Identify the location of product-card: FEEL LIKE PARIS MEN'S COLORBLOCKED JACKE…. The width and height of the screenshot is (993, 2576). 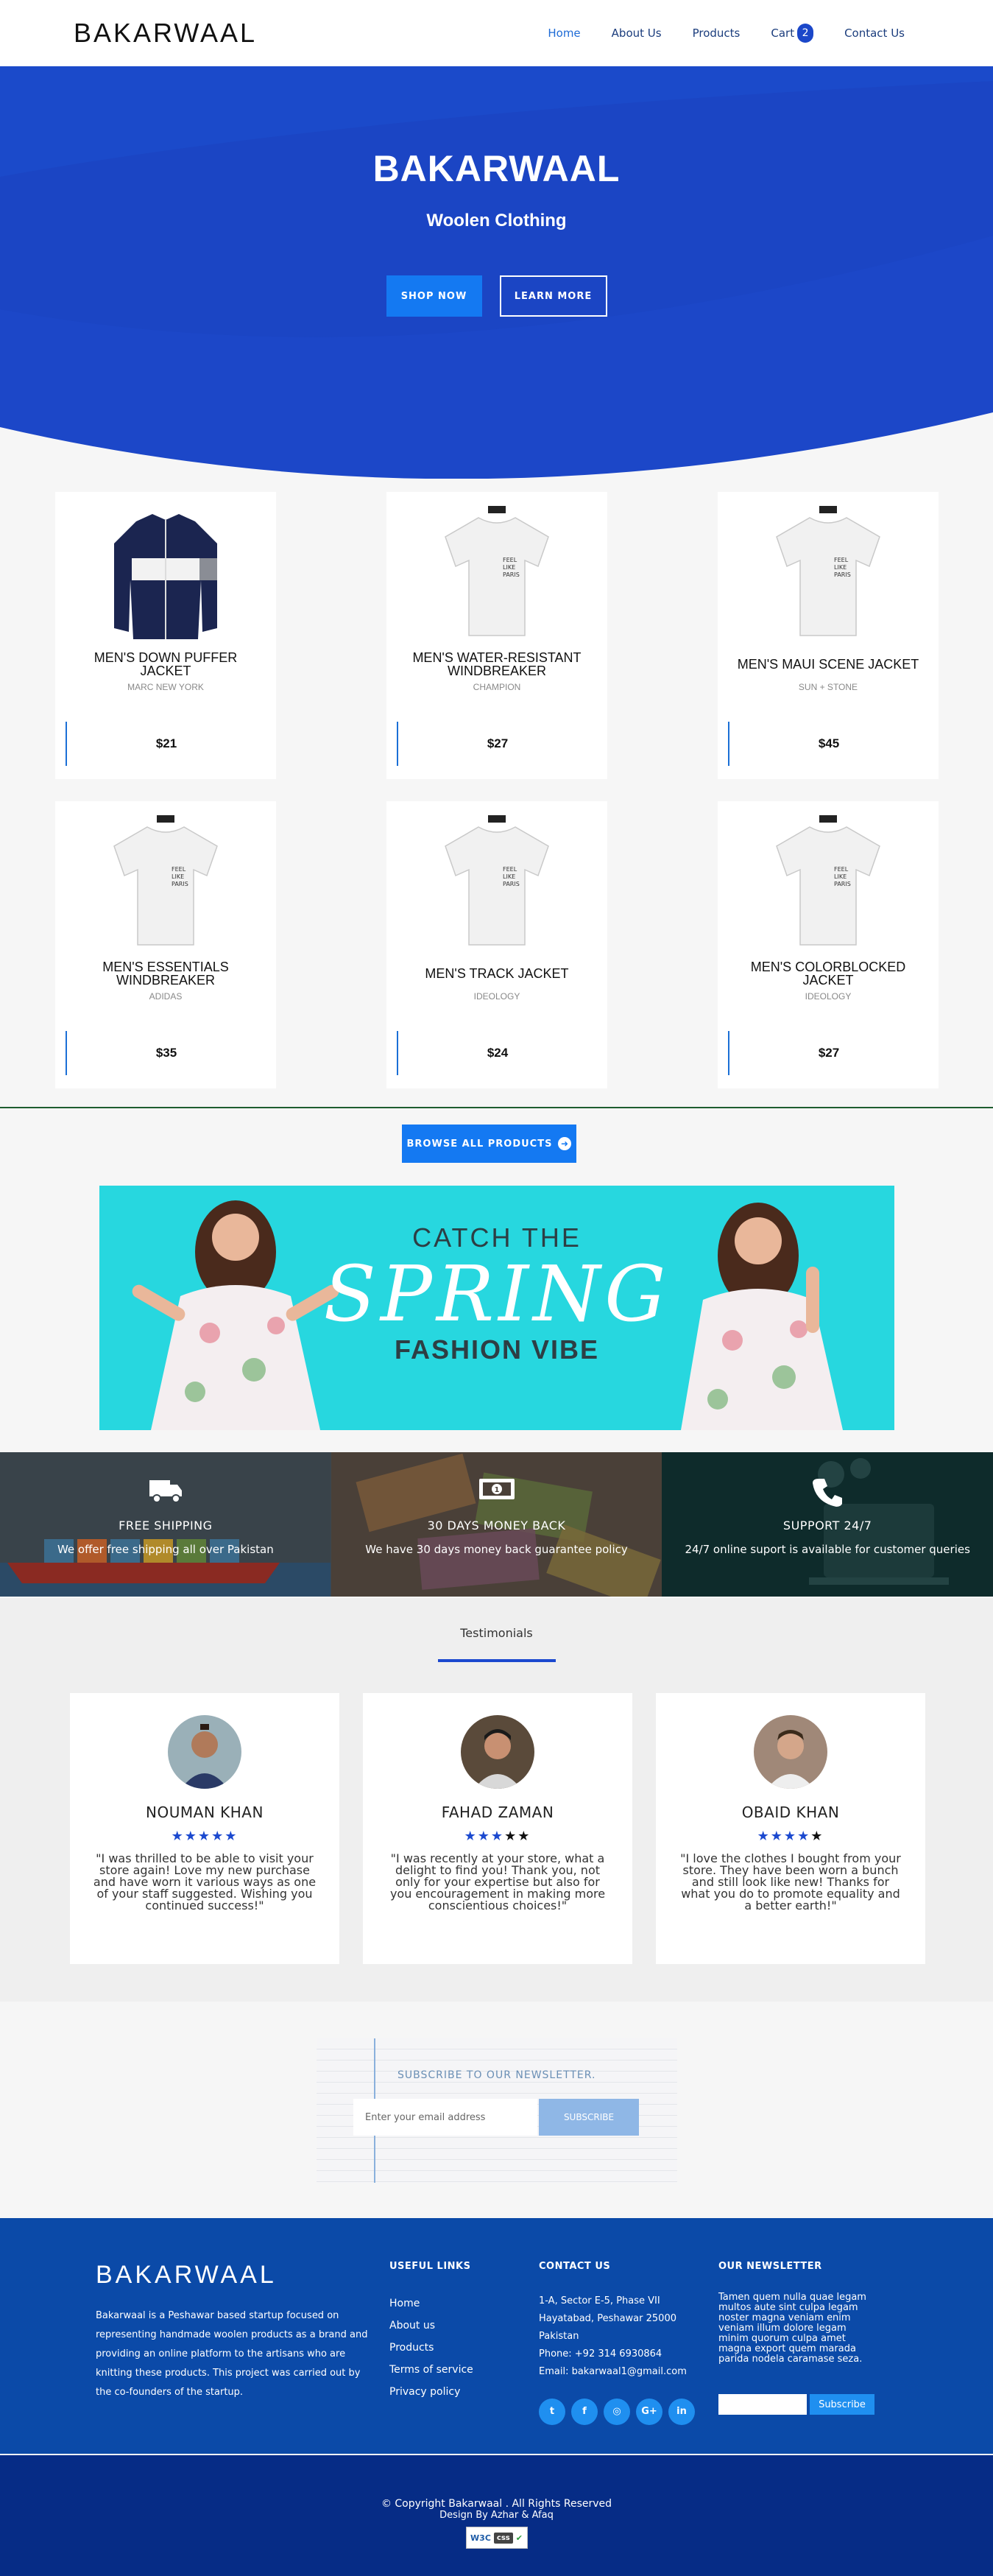
(828, 944).